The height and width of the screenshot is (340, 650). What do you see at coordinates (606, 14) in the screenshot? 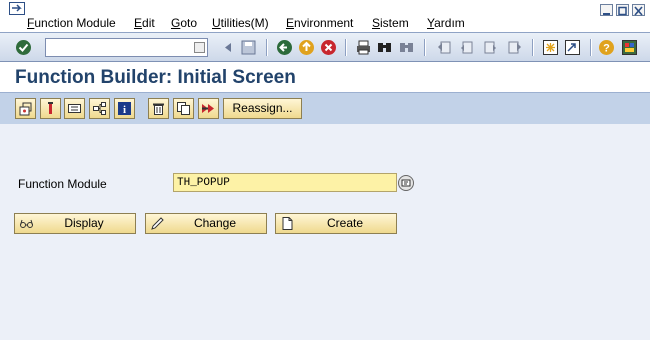
I see `minimize-icon` at bounding box center [606, 14].